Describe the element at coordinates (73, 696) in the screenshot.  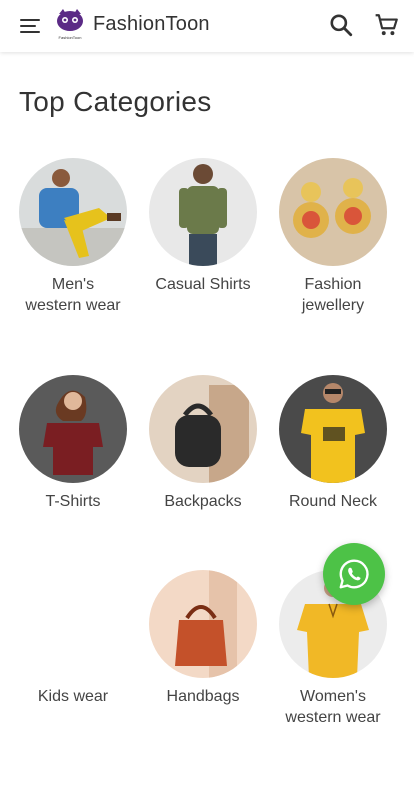
I see `category-label: Kids wear` at that location.